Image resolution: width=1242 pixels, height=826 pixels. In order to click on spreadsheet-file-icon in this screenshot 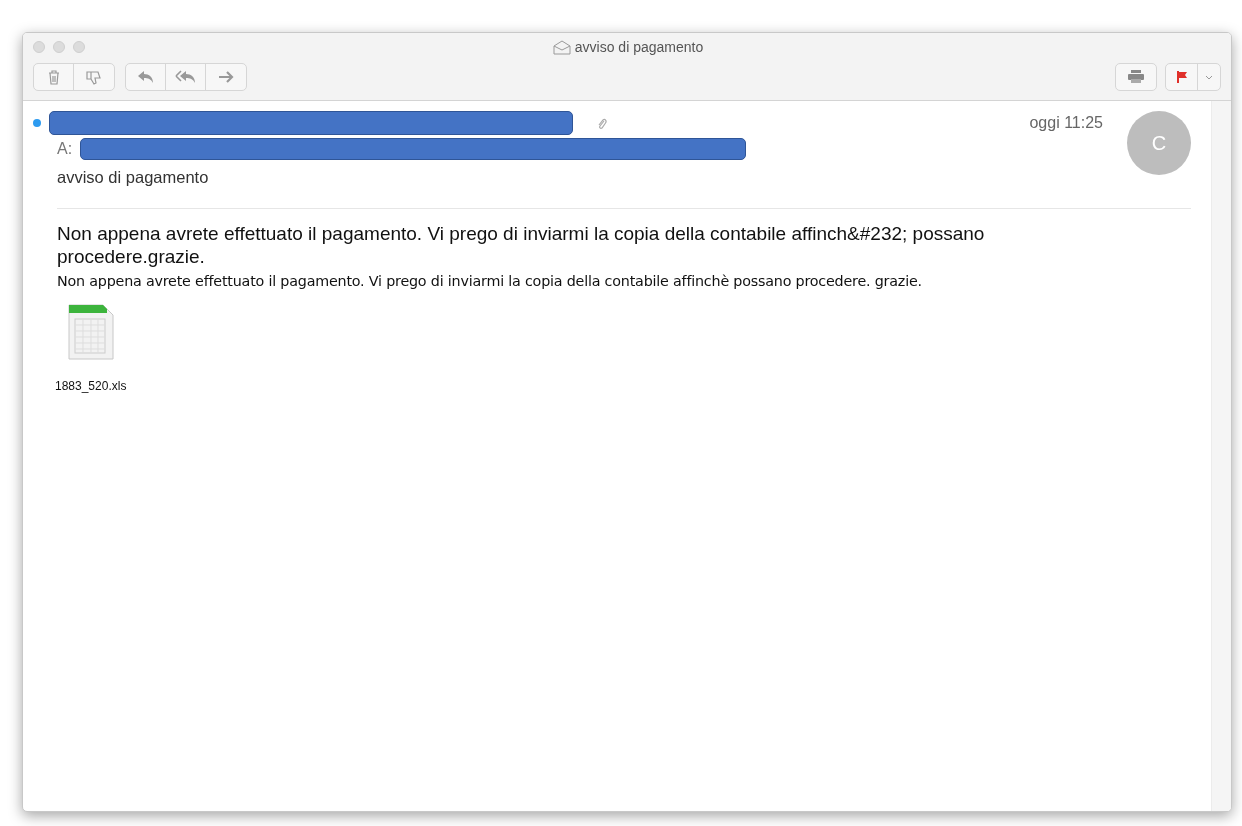, I will do `click(90, 331)`.